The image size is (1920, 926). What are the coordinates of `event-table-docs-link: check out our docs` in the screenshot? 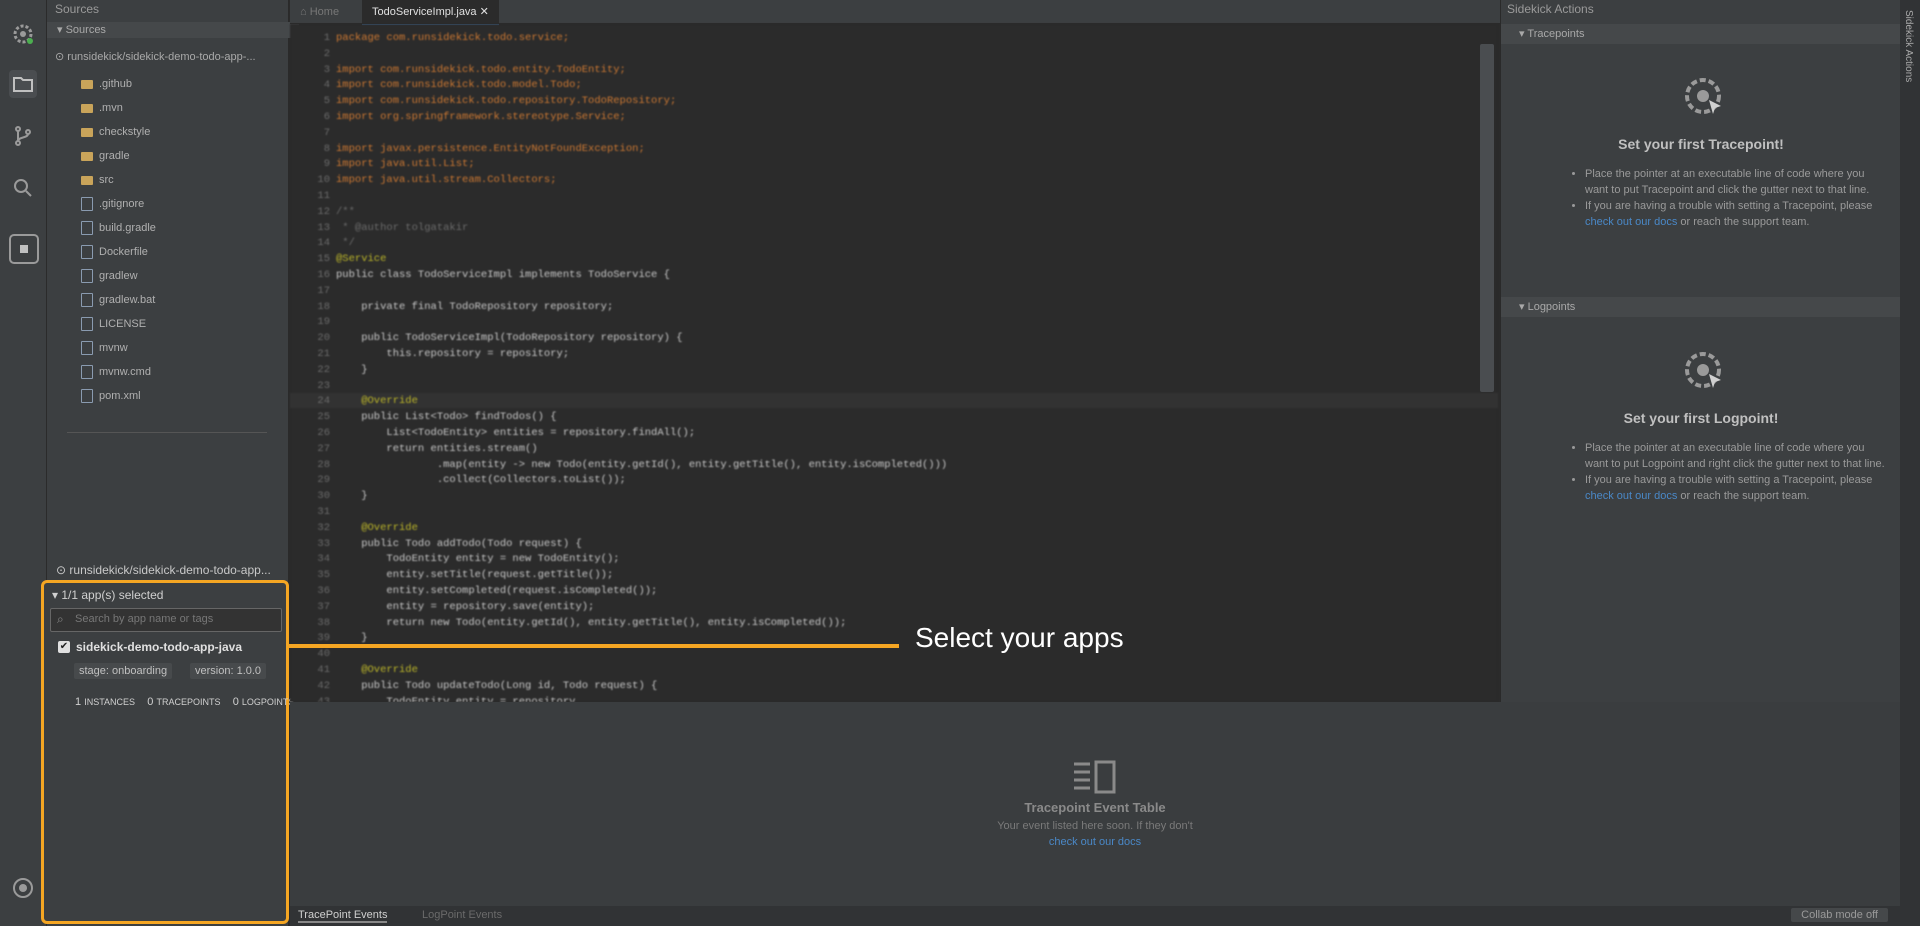 It's located at (1095, 842).